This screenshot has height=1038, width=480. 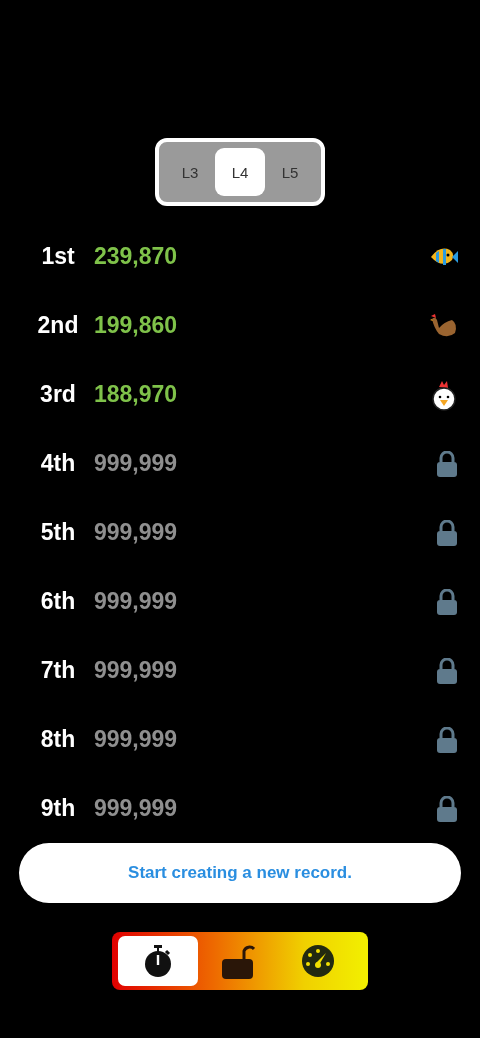 I want to click on rank-label: 8th, so click(x=58, y=739).